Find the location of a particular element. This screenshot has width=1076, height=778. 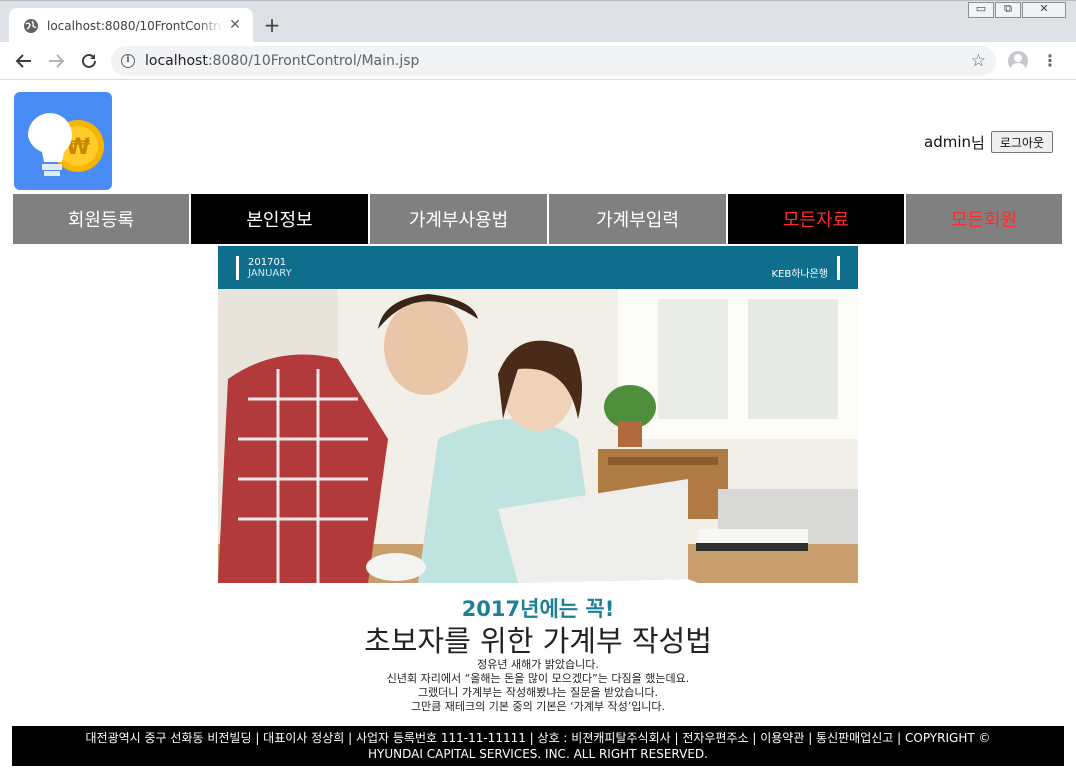

banner-body-line: 그만큼 재테크의 기본 중의 기본은 ‘가계부 작성’입니다. is located at coordinates (538, 706).